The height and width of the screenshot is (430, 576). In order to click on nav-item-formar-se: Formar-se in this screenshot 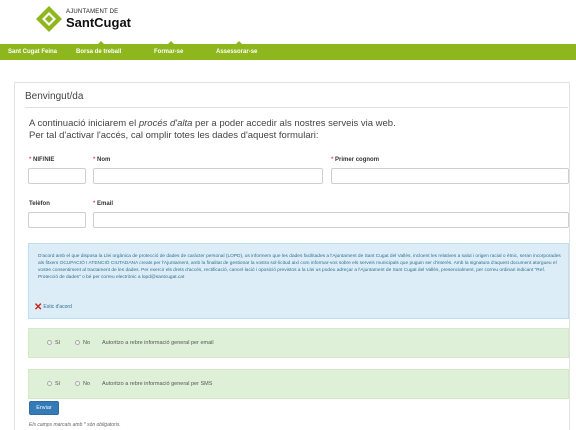, I will do `click(169, 50)`.